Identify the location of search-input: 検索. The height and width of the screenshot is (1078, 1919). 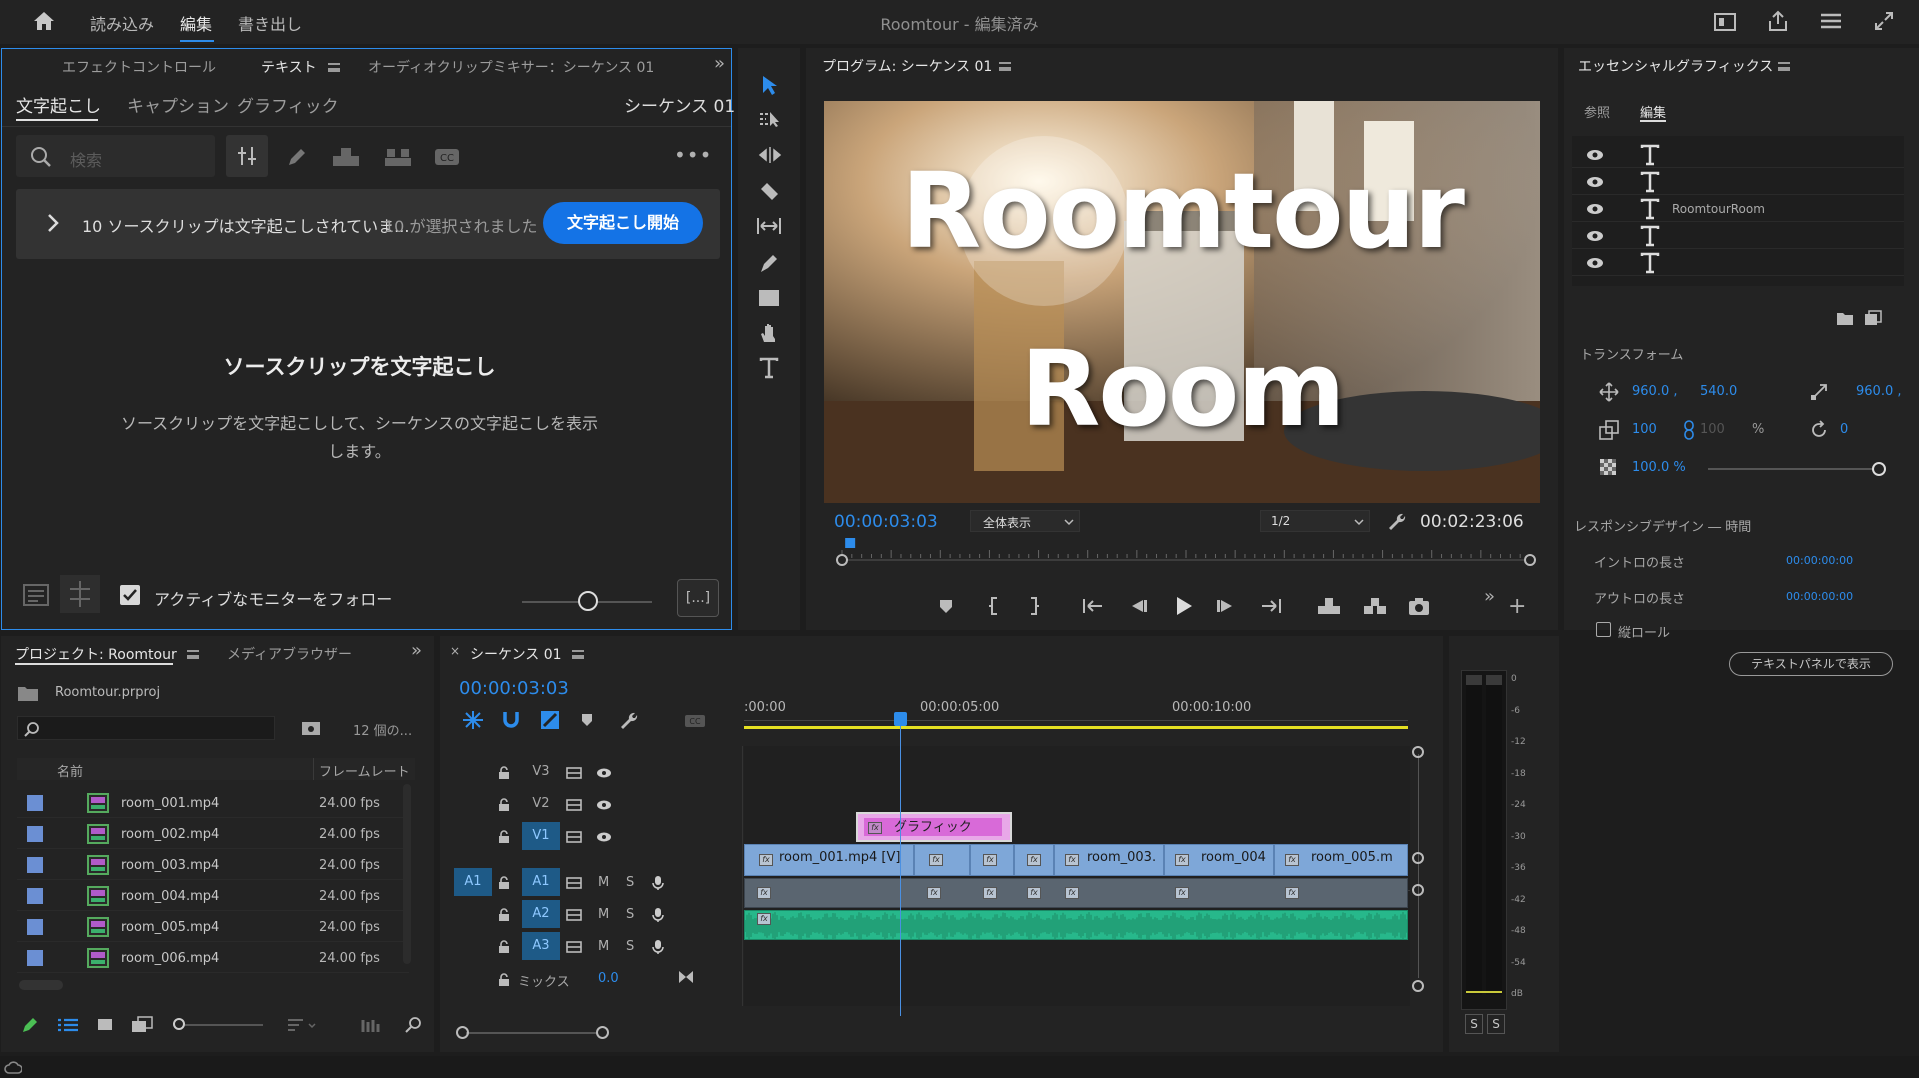
(86, 159).